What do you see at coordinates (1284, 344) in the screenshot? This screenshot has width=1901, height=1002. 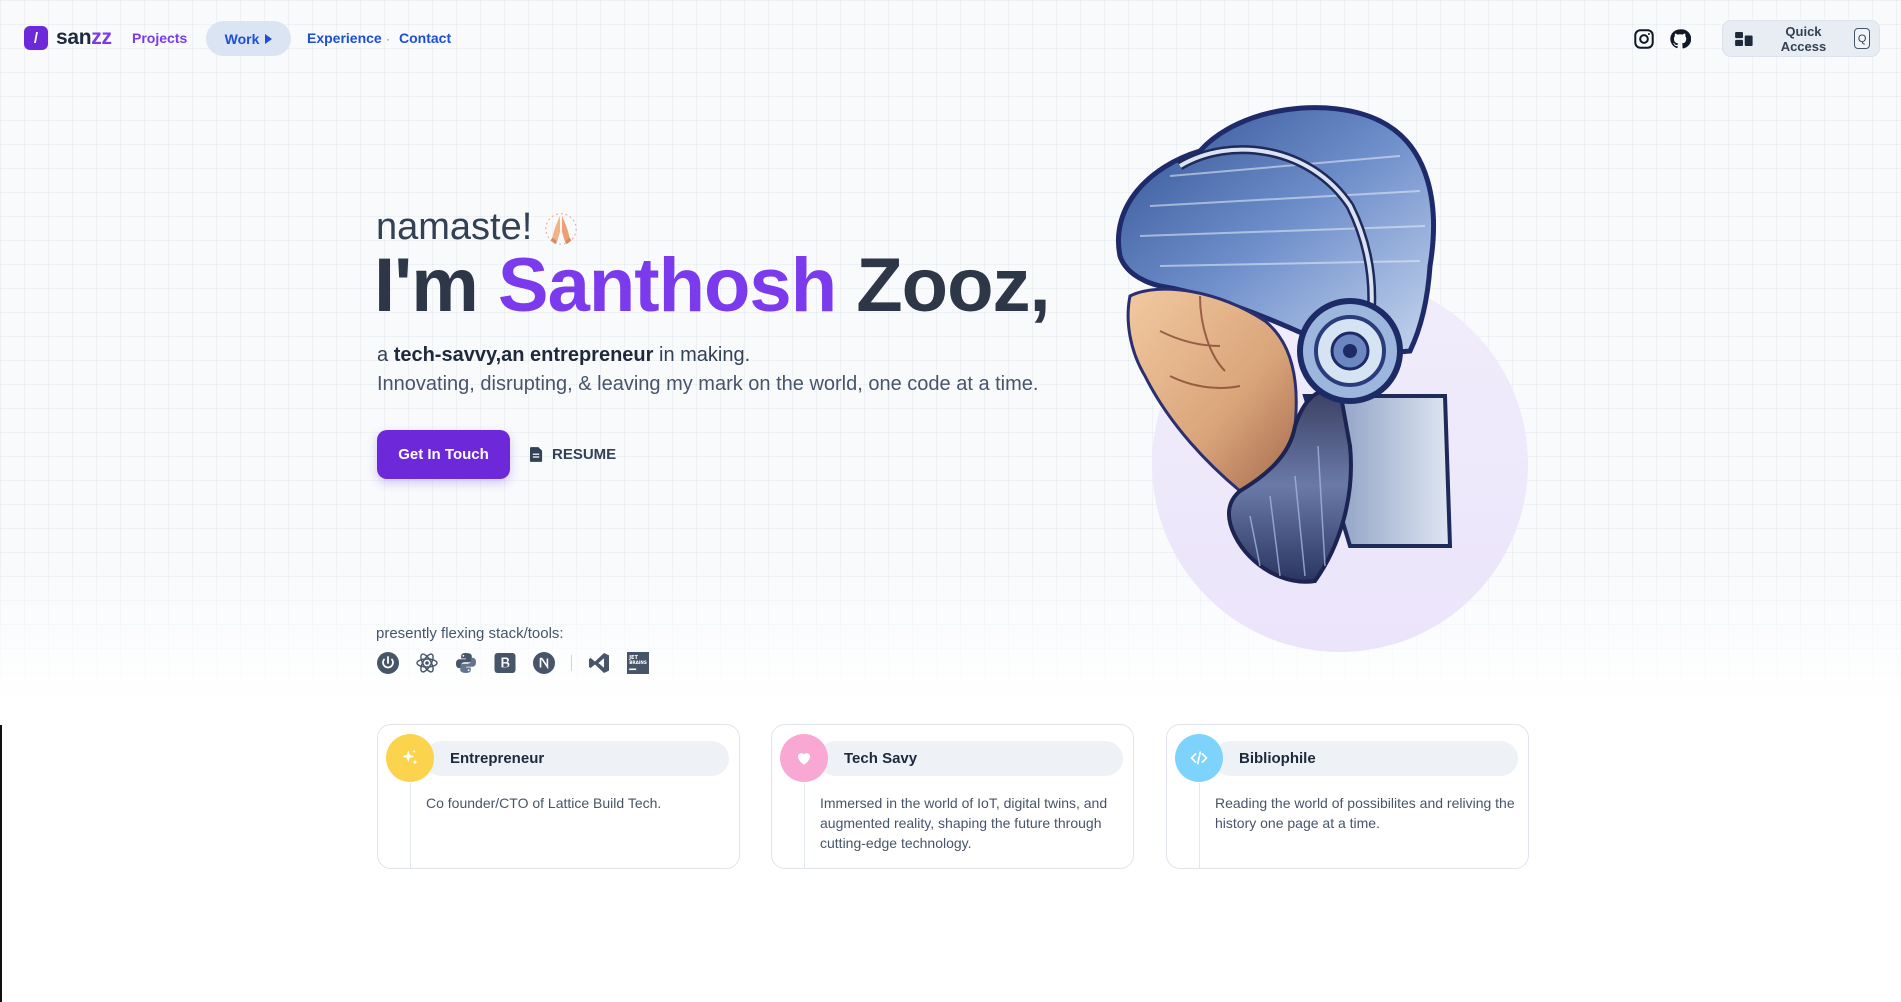 I see `portrait-illustration` at bounding box center [1284, 344].